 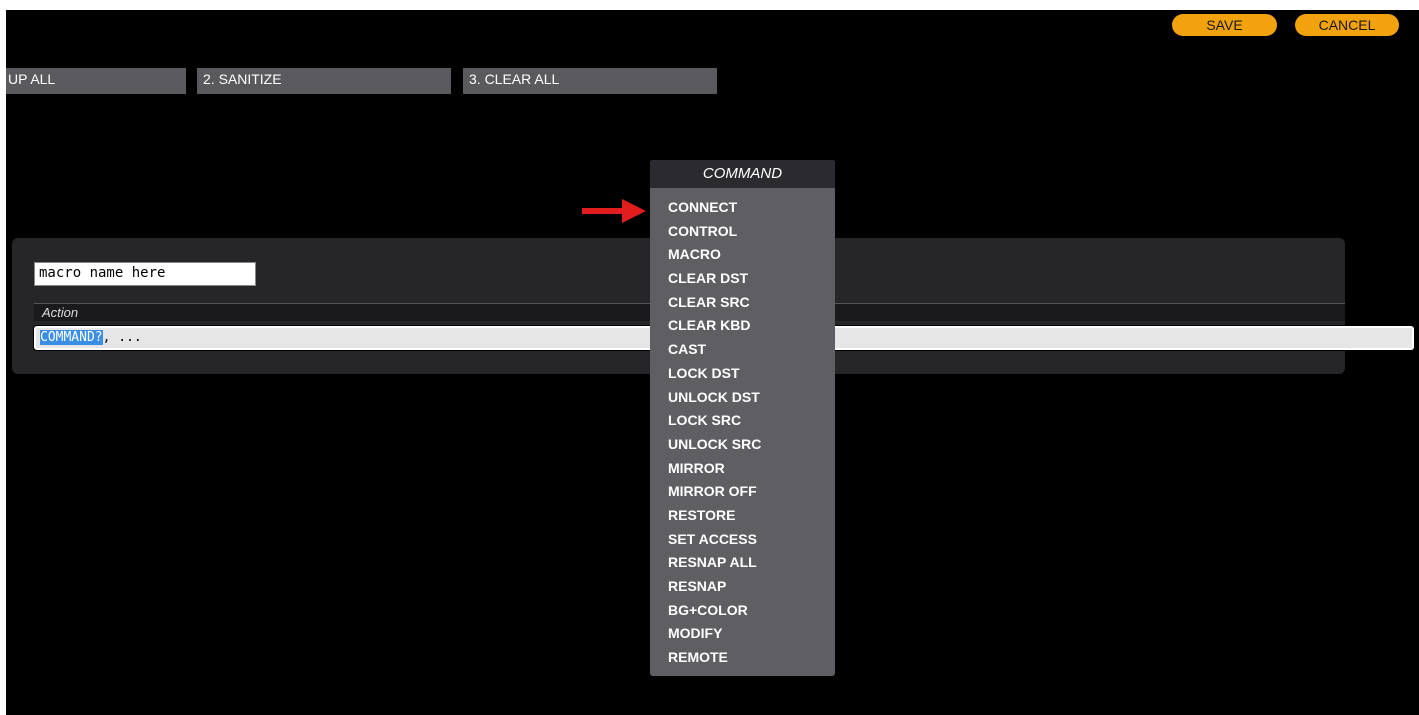 I want to click on macro-tab-clear-all: 3. CLEAR ALL, so click(x=590, y=81).